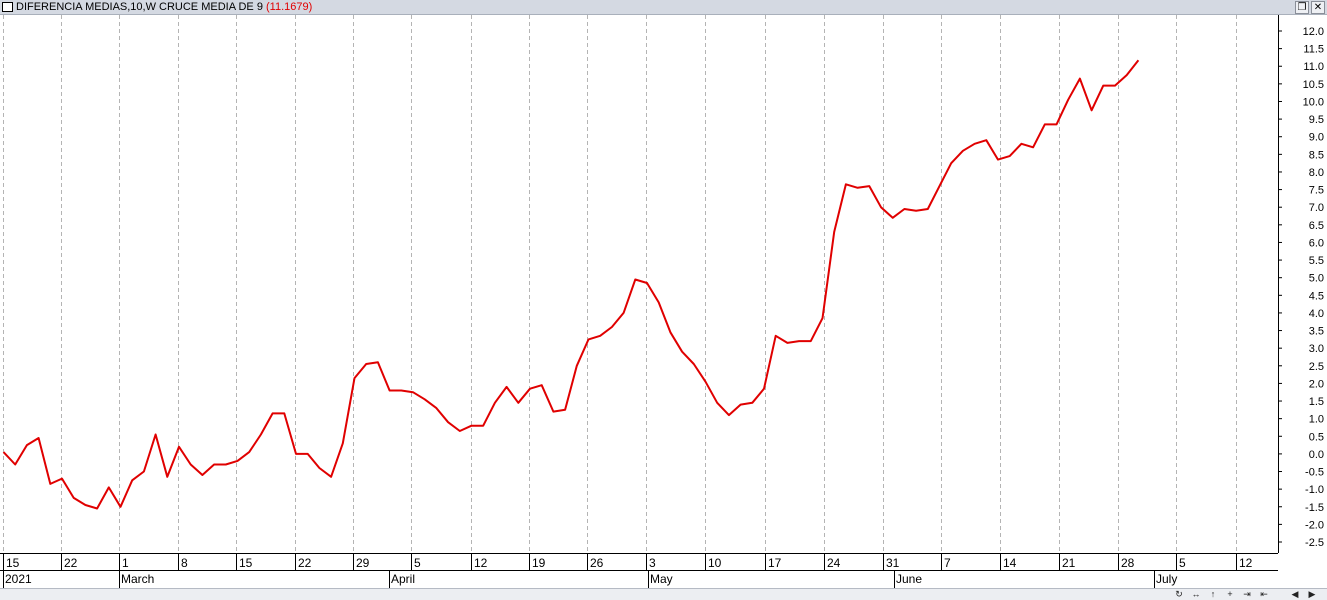 The width and height of the screenshot is (1327, 600). I want to click on y-tick-label: -2.0, so click(1314, 525).